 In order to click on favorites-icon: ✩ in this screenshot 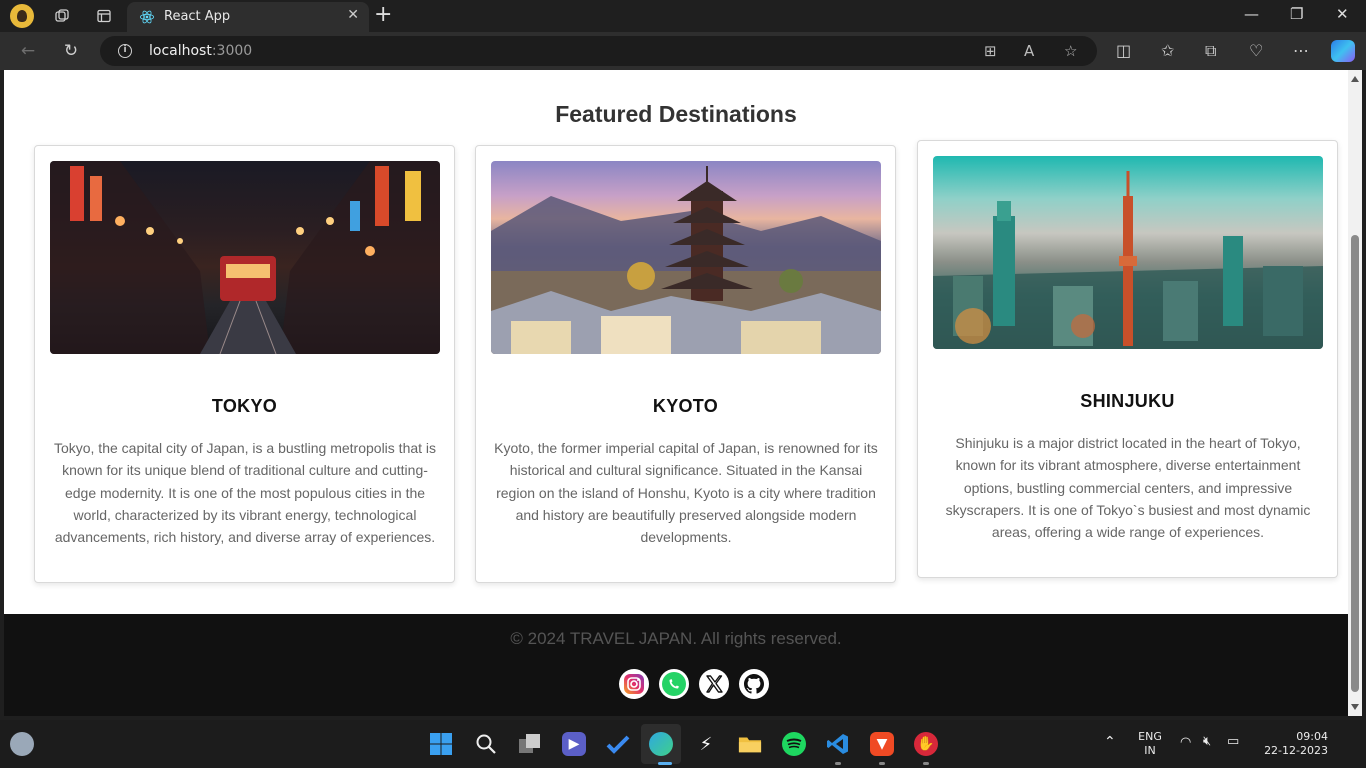, I will do `click(1167, 50)`.